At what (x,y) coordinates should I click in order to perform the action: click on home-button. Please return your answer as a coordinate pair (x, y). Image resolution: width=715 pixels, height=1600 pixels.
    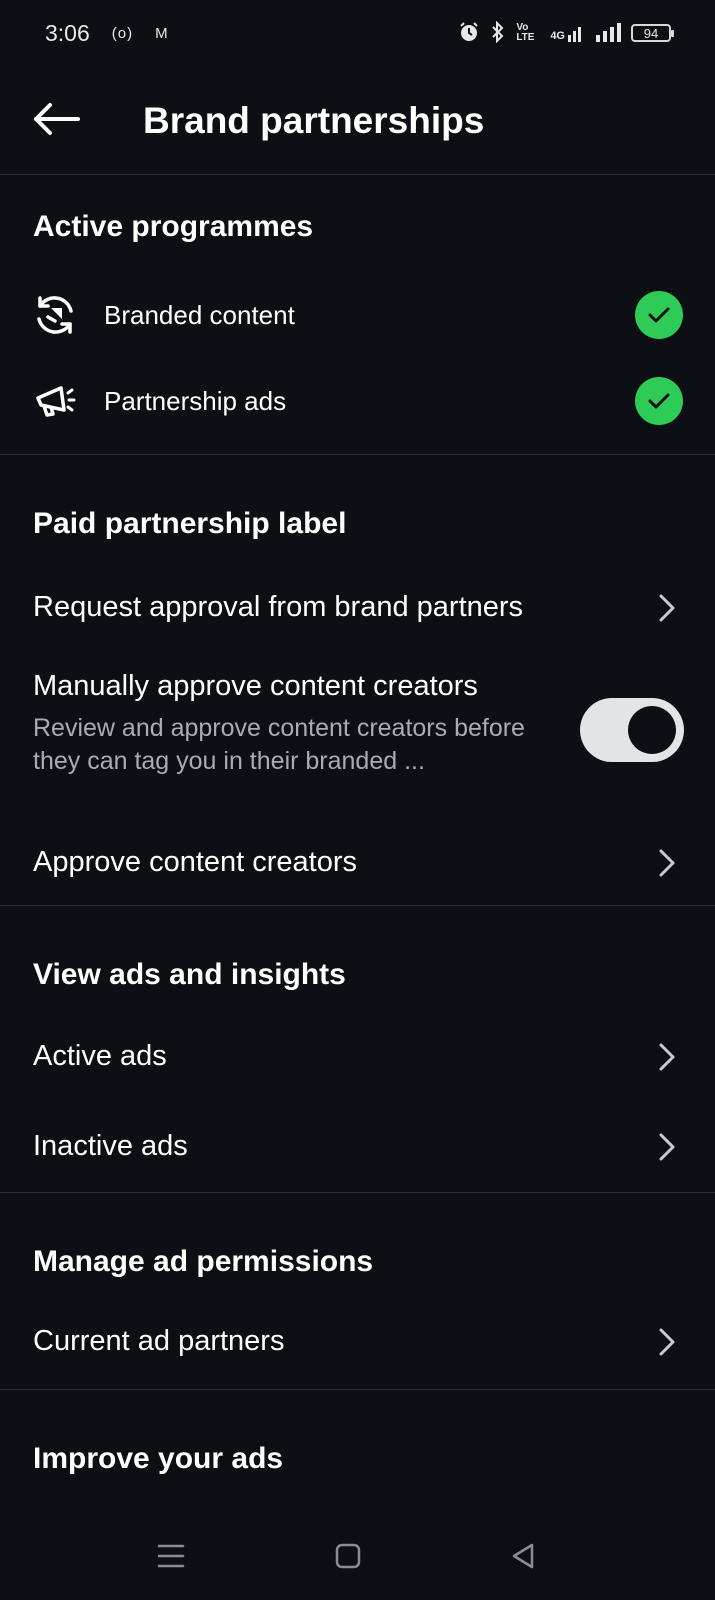
    Looking at the image, I should click on (348, 1558).